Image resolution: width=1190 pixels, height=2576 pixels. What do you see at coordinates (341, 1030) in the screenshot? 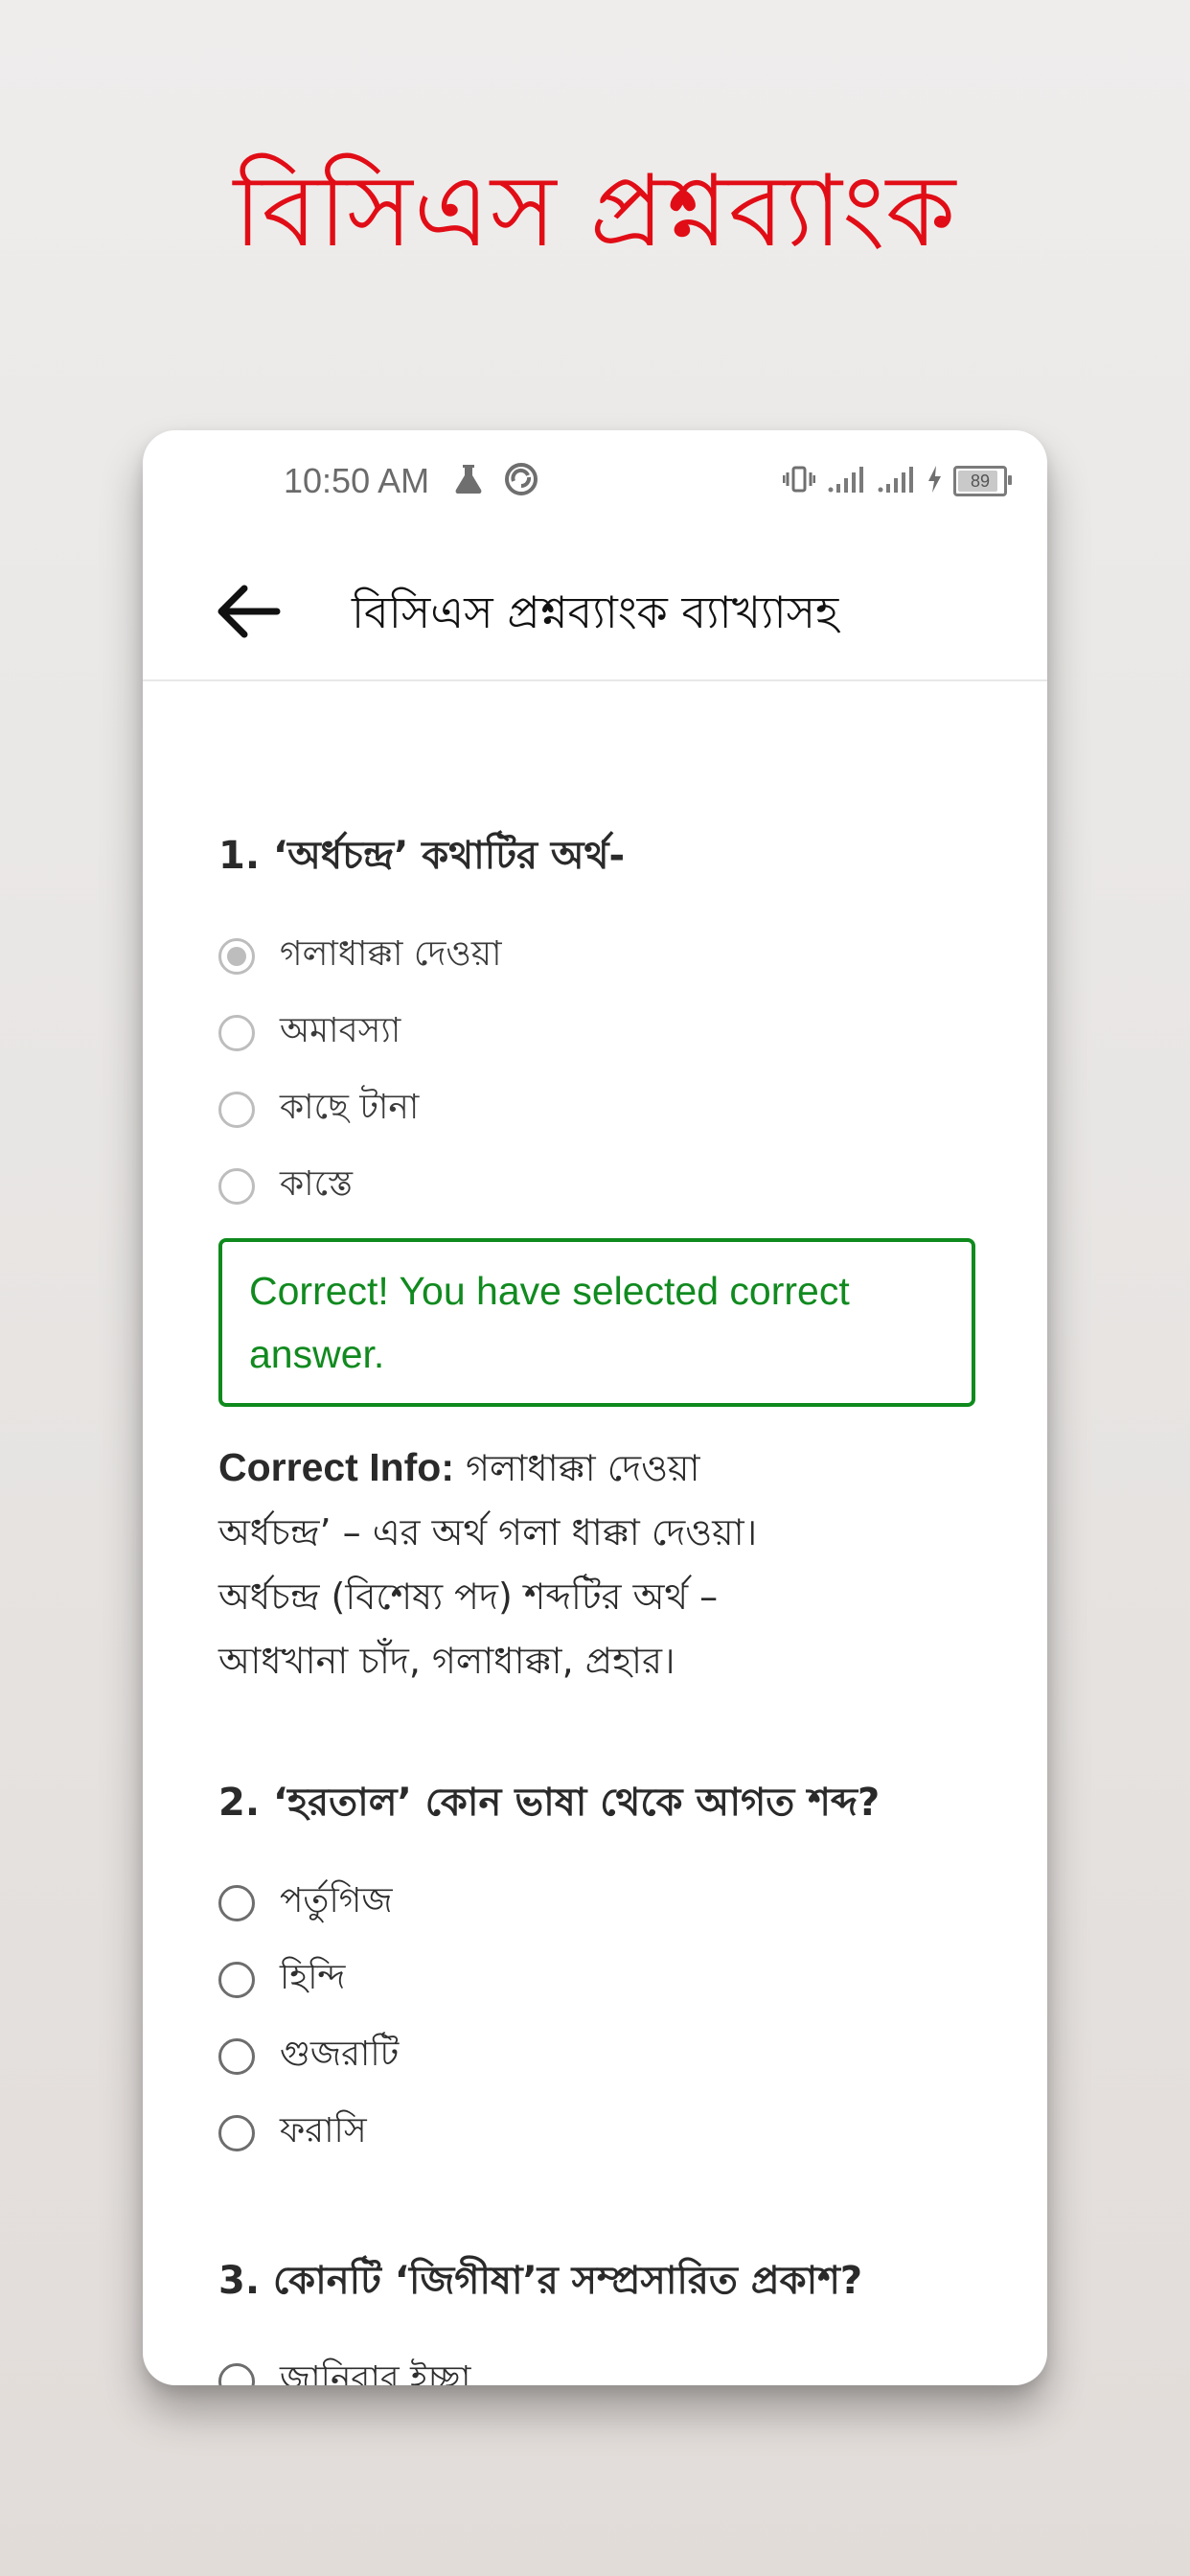
I see `option-label: অমাবস্যা` at bounding box center [341, 1030].